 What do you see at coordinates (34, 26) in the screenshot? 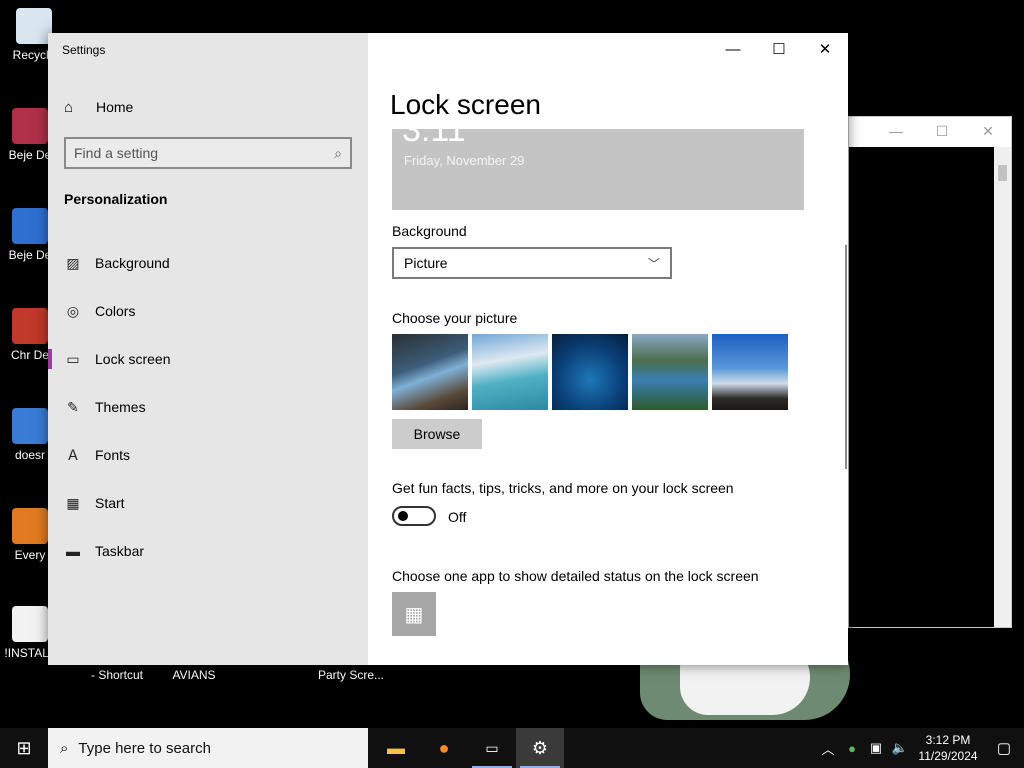
I see `recycle-bin-icon` at bounding box center [34, 26].